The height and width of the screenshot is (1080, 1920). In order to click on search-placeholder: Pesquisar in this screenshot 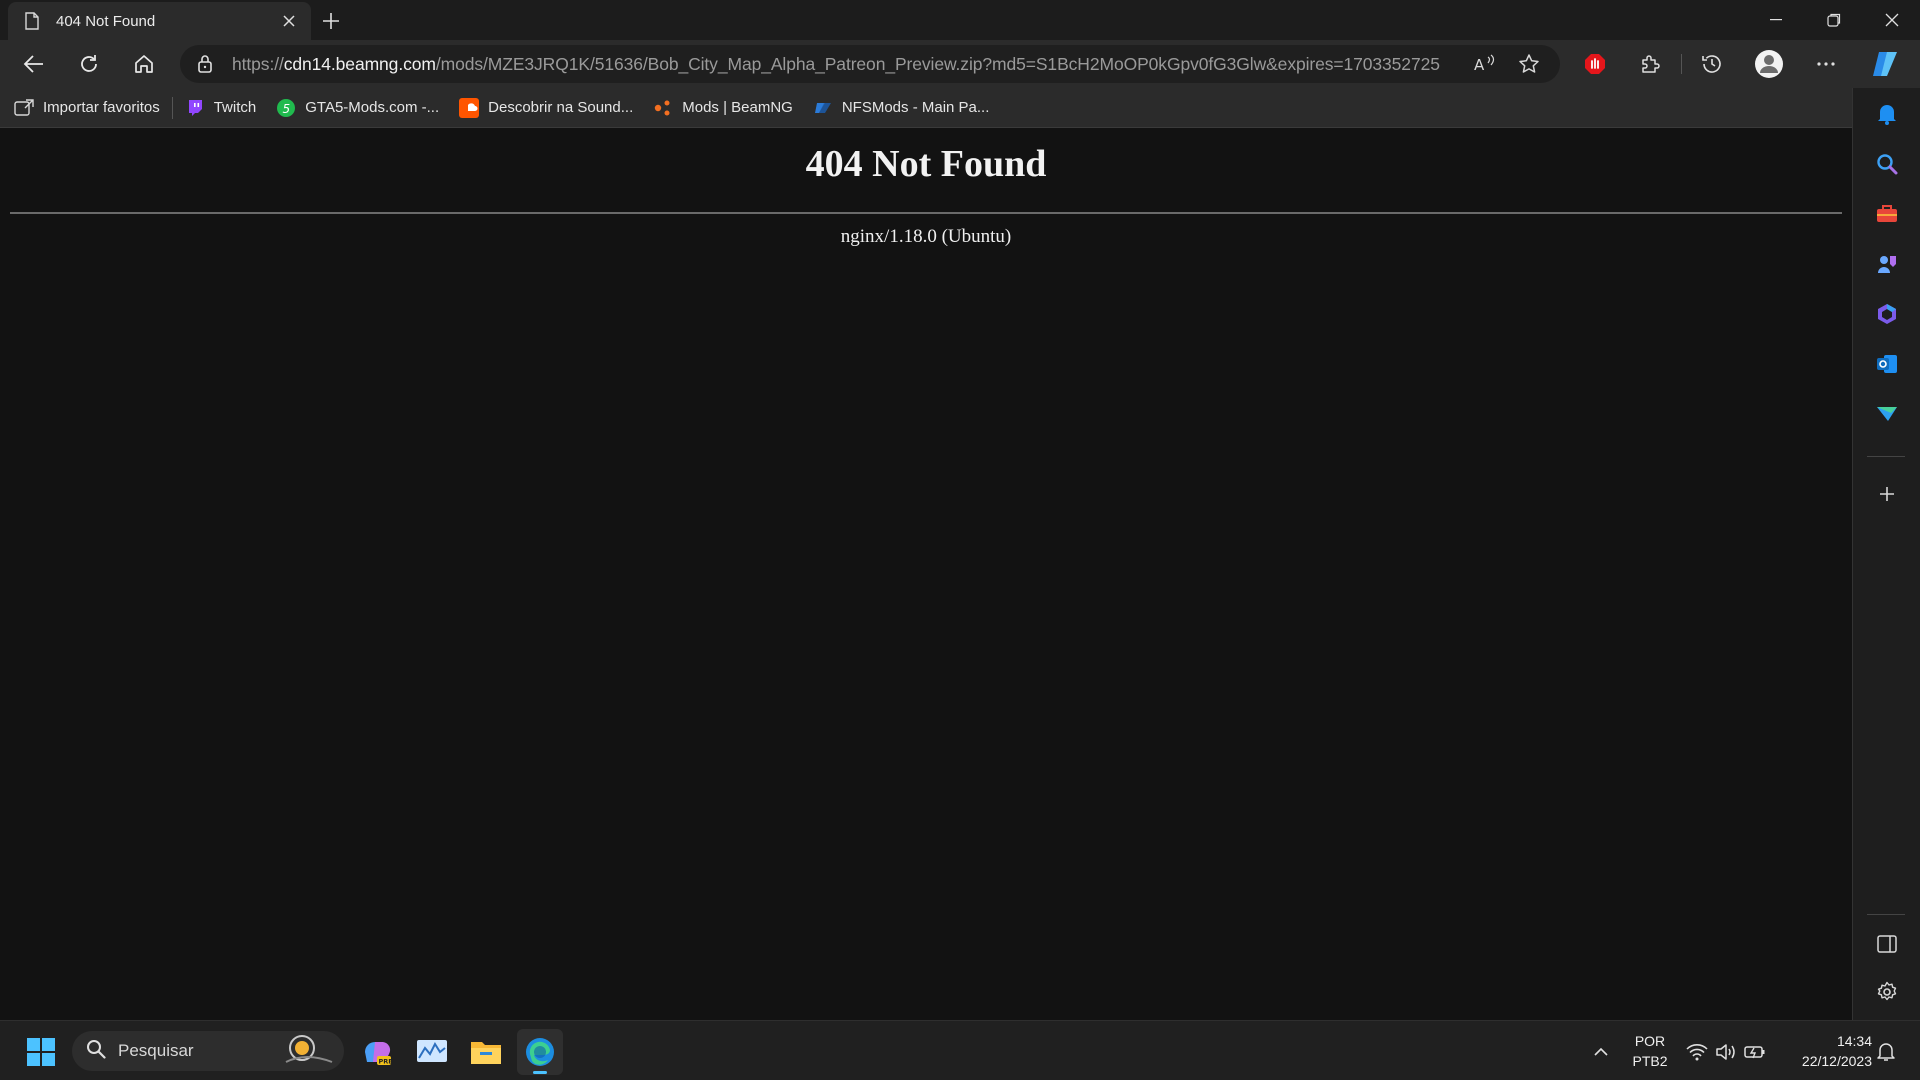, I will do `click(156, 1050)`.